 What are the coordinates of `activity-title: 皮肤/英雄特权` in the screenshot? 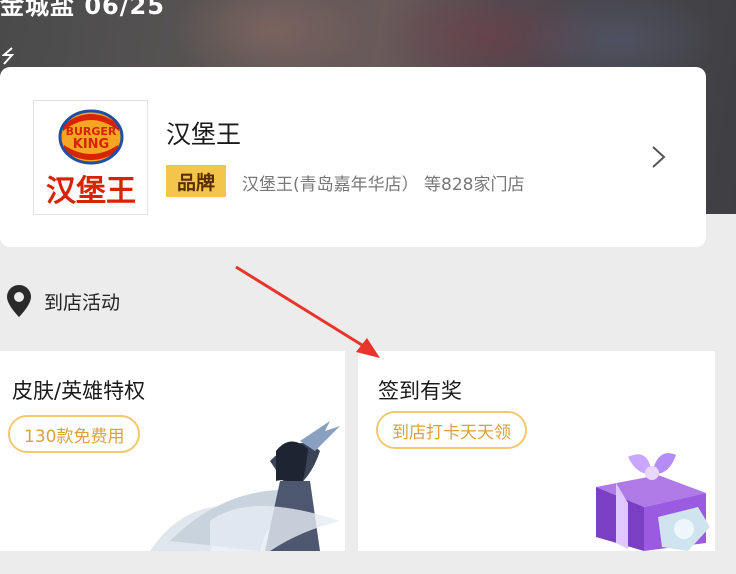 It's located at (79, 391).